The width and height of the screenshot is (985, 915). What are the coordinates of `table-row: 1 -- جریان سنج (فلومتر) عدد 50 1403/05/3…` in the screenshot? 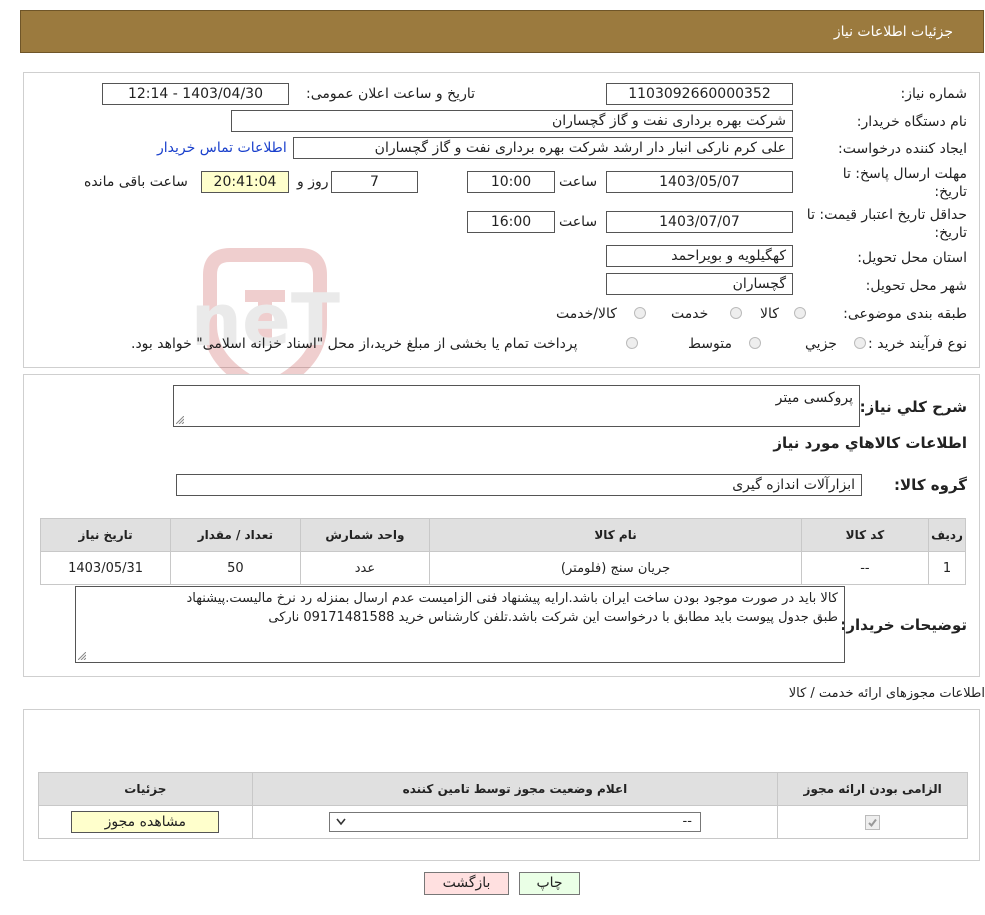 It's located at (502, 568).